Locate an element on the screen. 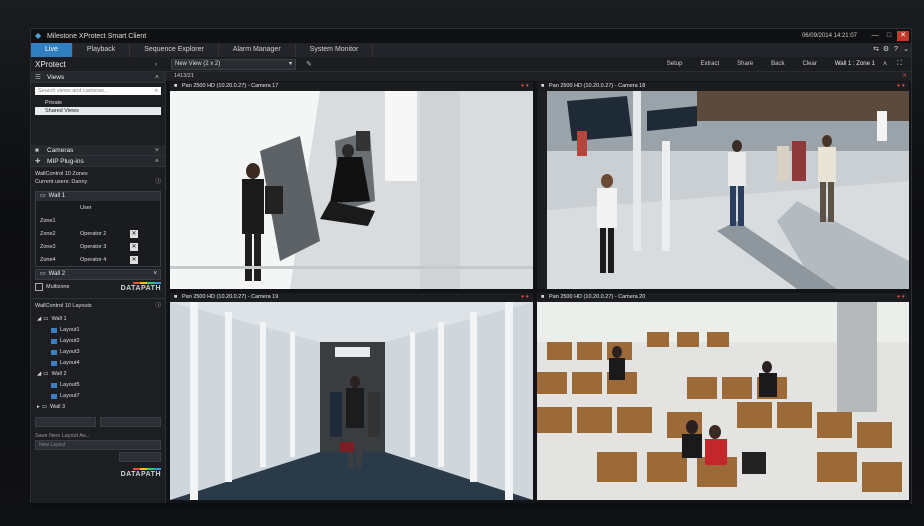 The width and height of the screenshot is (924, 526). wall-2-header: ▭ Wall 2 ˅ is located at coordinates (98, 274).